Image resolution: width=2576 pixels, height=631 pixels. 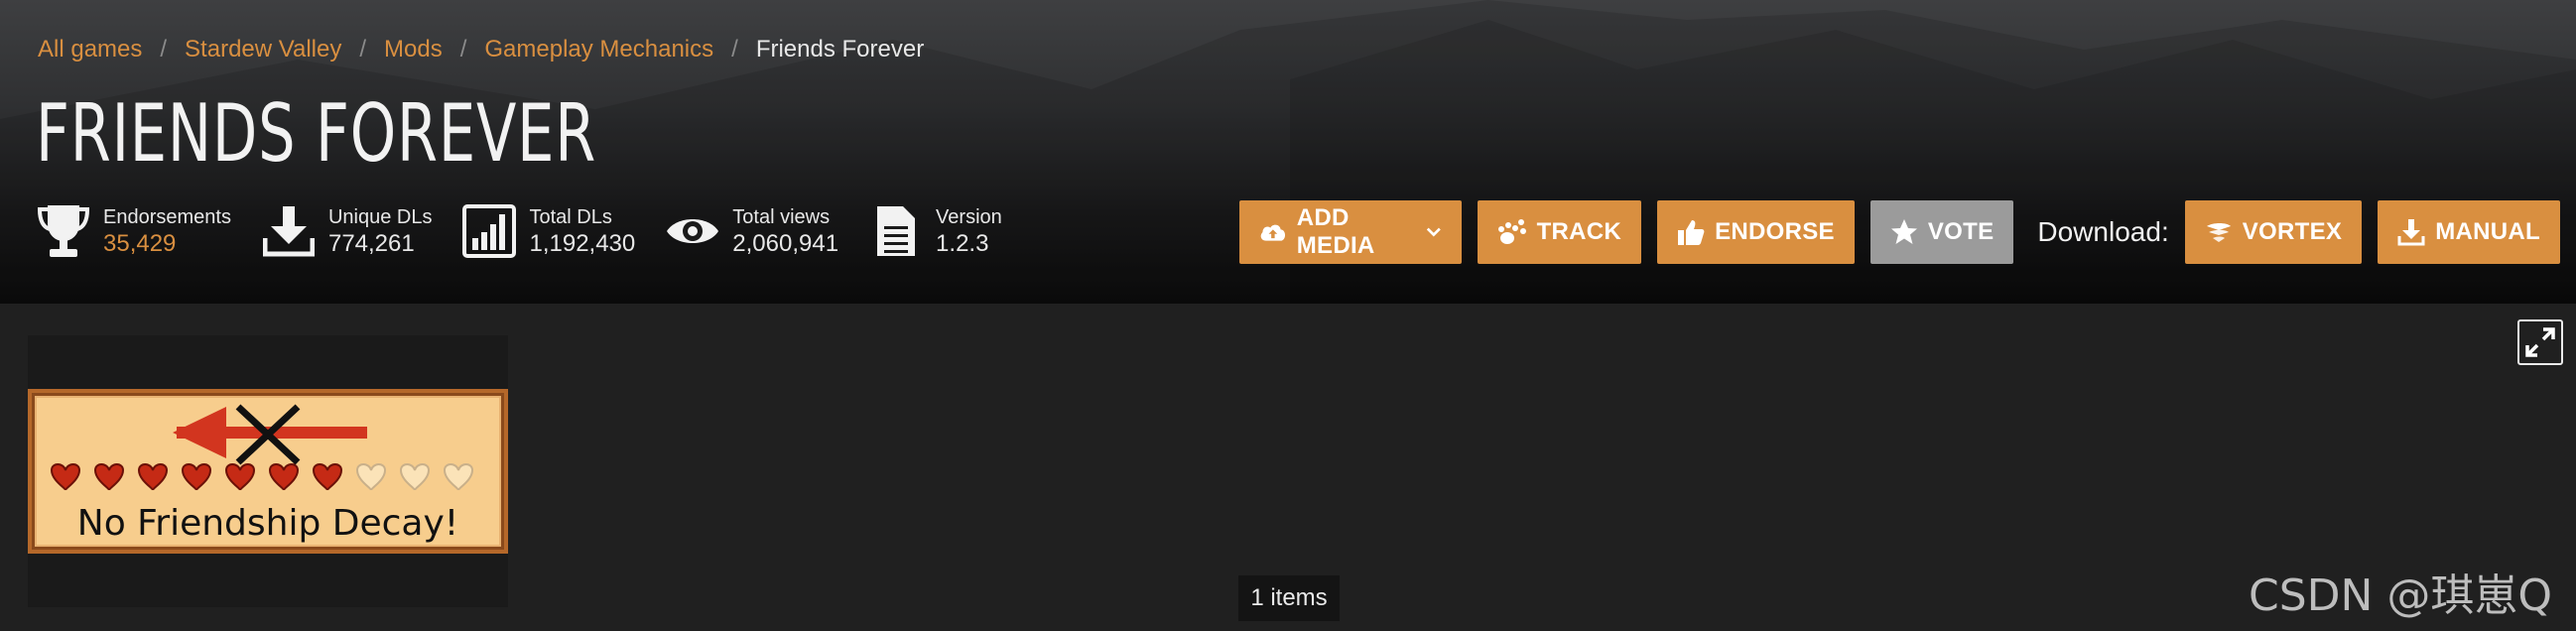 What do you see at coordinates (2488, 231) in the screenshot?
I see `manual-label: MANUAL` at bounding box center [2488, 231].